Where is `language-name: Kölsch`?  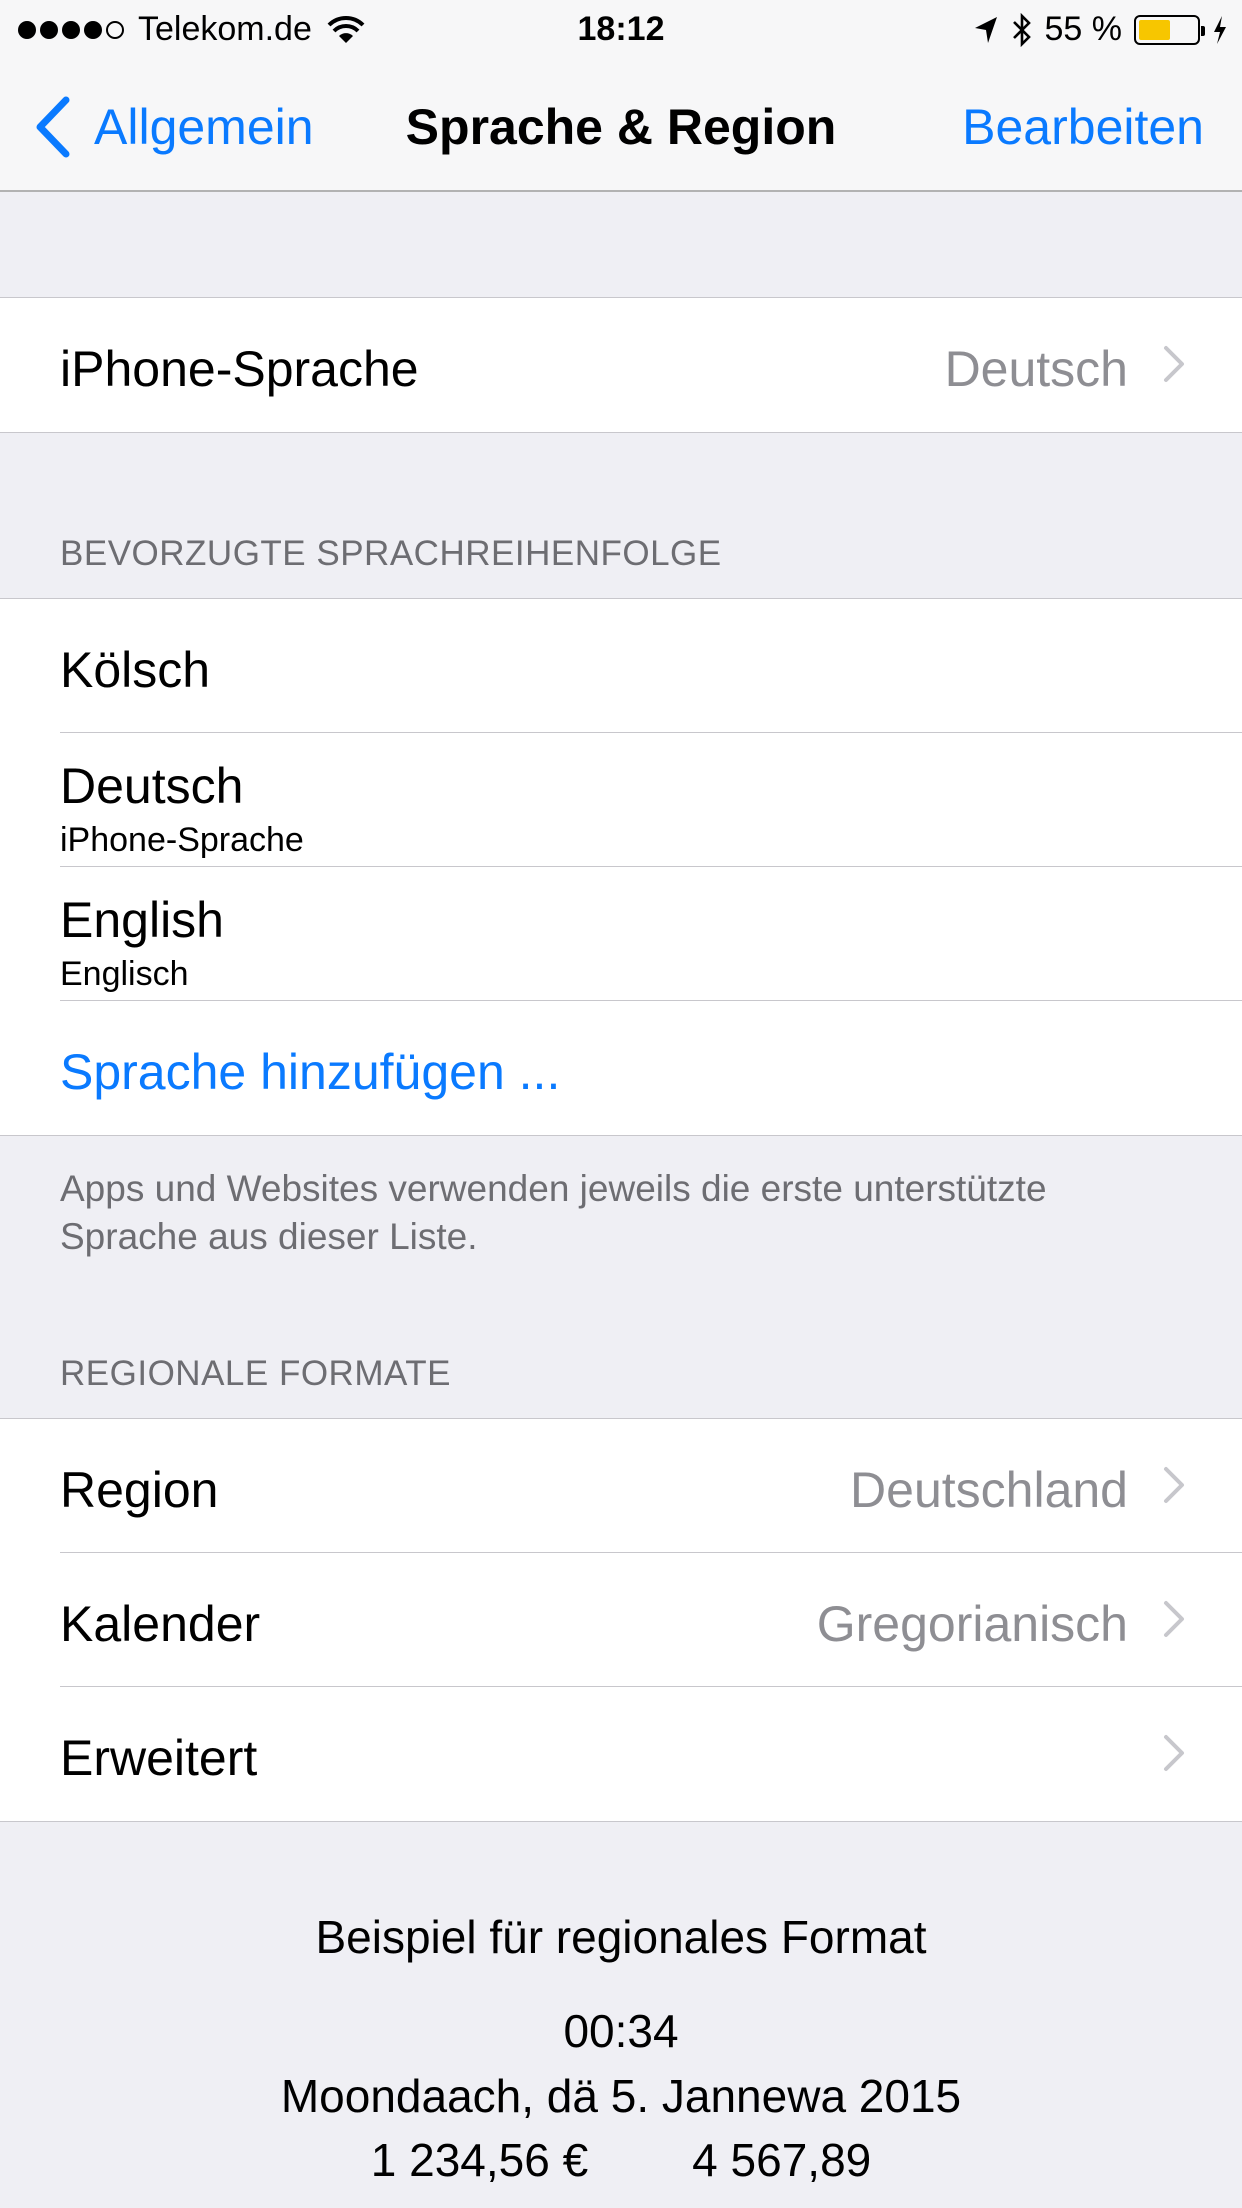
language-name: Kölsch is located at coordinates (135, 670).